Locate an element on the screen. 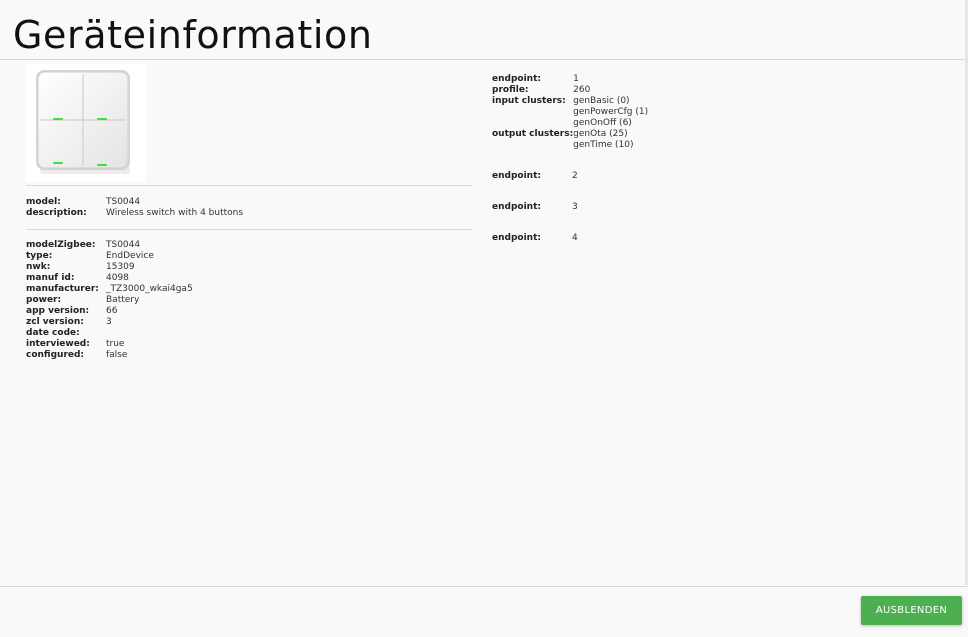  info-value: TS0044 is located at coordinates (123, 245).